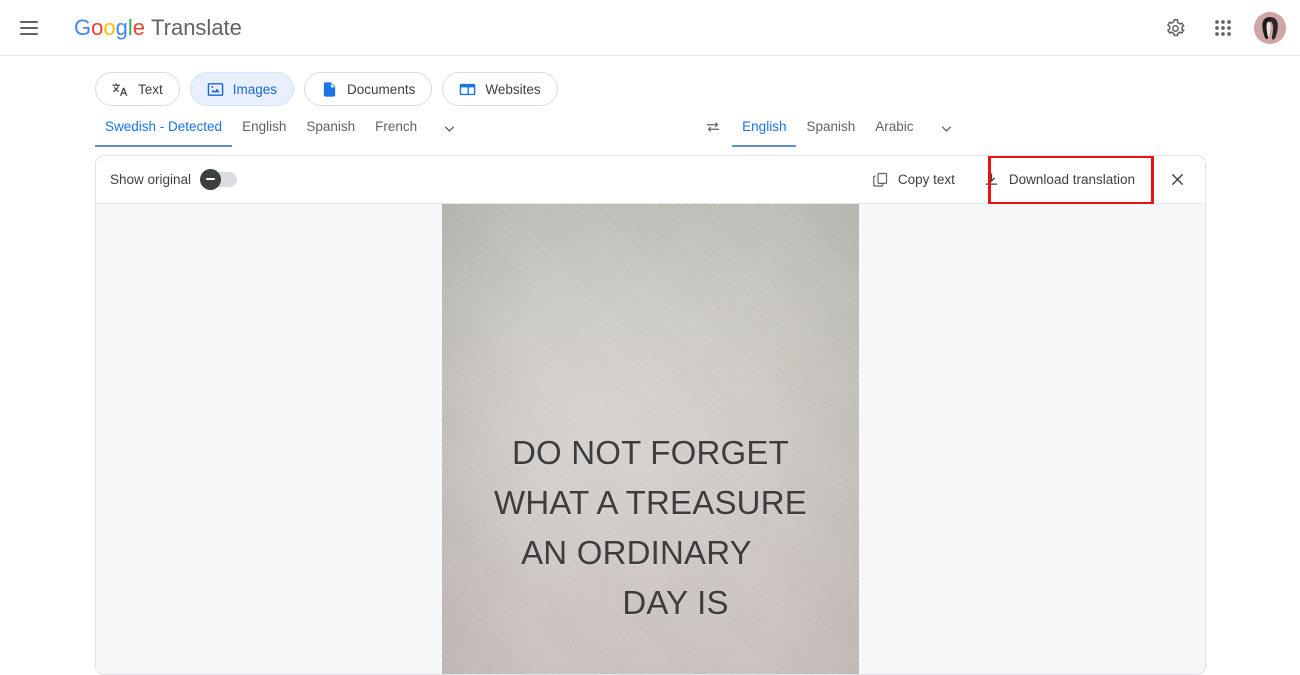 This screenshot has width=1300, height=675. I want to click on copy-text-button: Copy text, so click(913, 179).